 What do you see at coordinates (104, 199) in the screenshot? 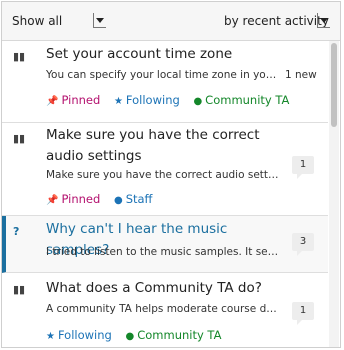
I see `thread-tags: 📌 Pinned ● Staff` at bounding box center [104, 199].